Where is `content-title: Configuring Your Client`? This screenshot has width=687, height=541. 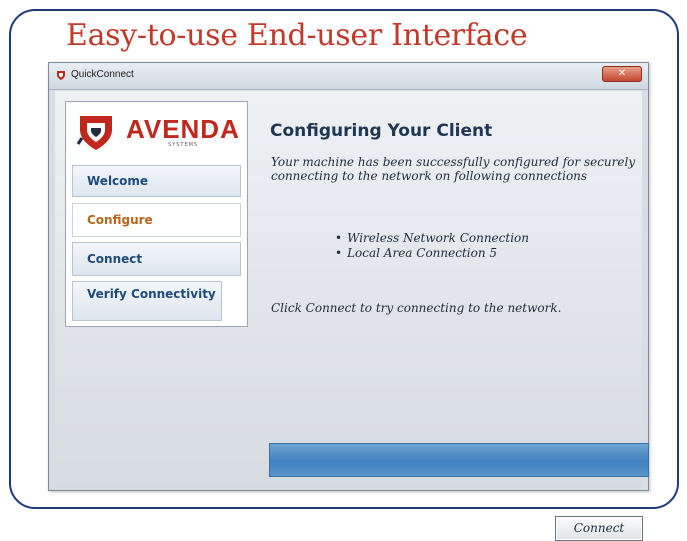 content-title: Configuring Your Client is located at coordinates (381, 131).